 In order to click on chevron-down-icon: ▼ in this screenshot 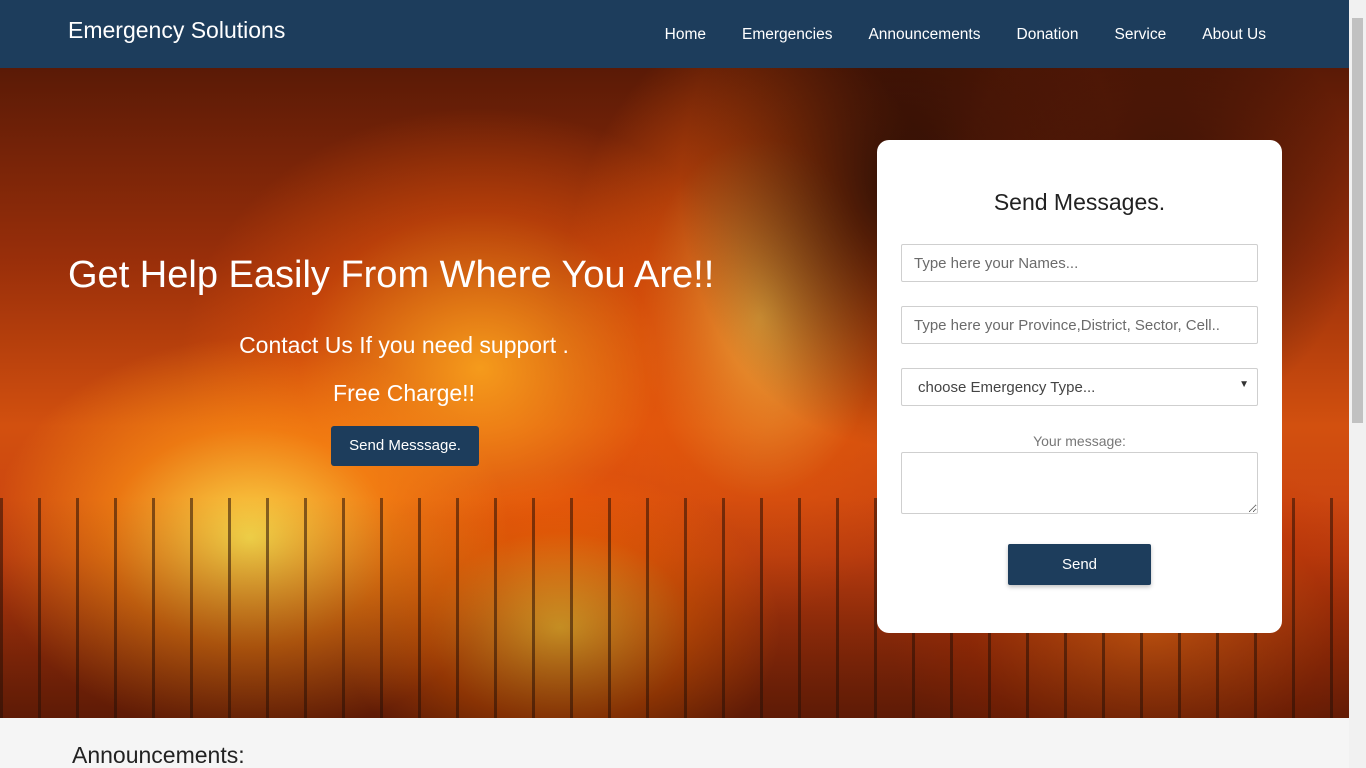, I will do `click(1244, 384)`.